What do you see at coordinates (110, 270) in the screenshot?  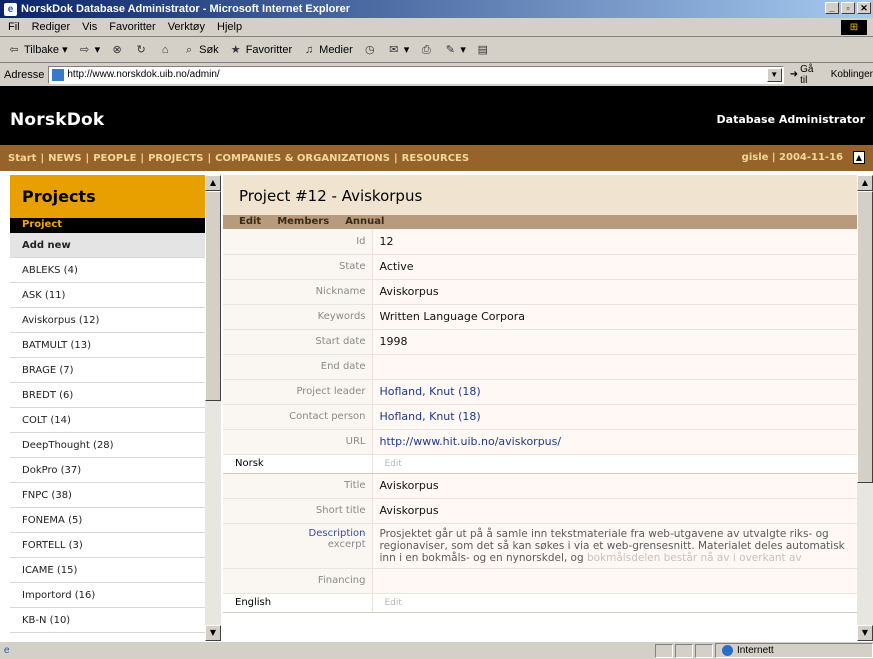 I see `sidebar-item-project: ABLEKS (4)` at bounding box center [110, 270].